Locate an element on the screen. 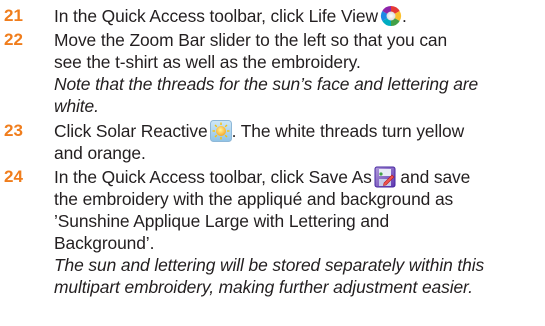 Image resolution: width=545 pixels, height=326 pixels. step-number: 22 is located at coordinates (13, 39).